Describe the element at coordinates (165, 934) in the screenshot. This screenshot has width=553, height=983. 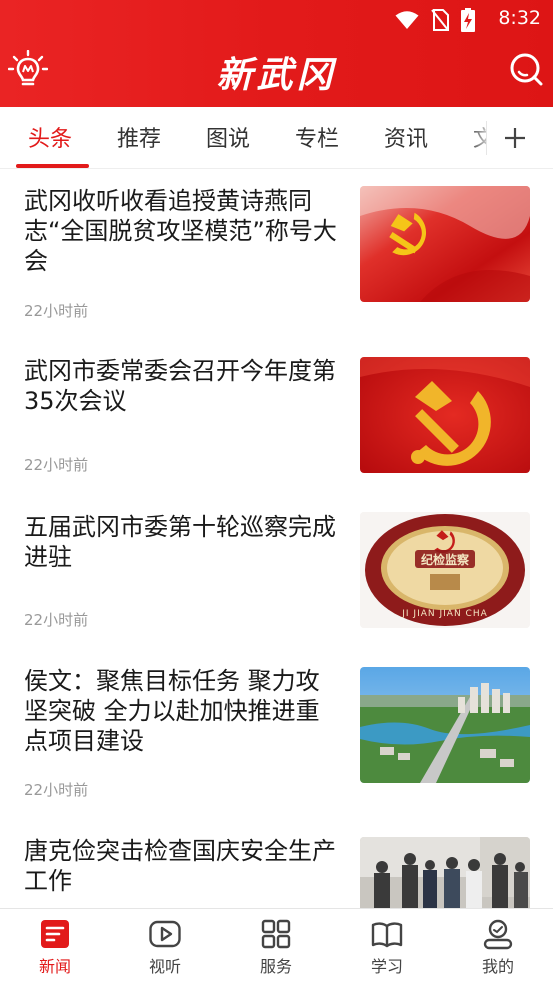
I see `play-icon` at that location.